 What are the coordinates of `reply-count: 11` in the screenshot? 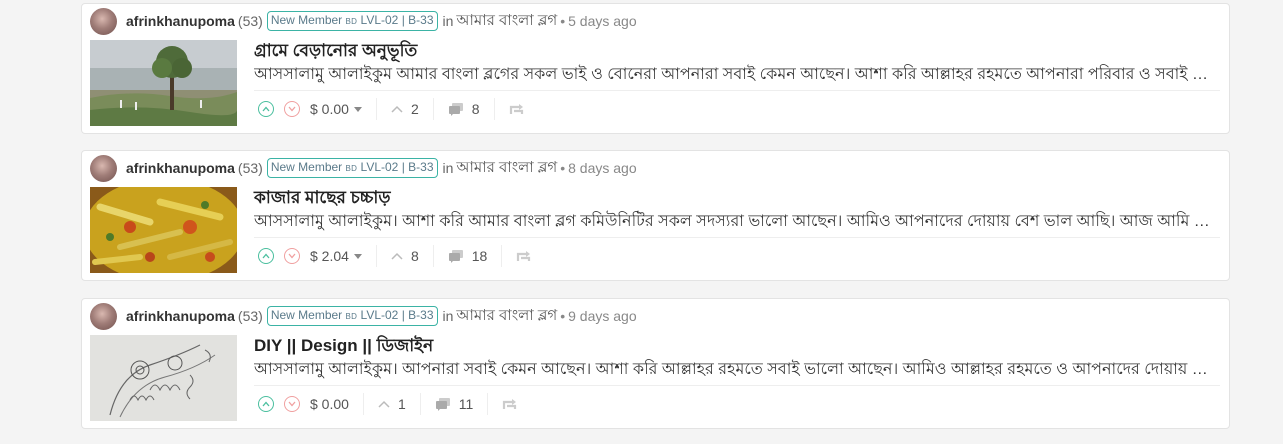 It's located at (454, 404).